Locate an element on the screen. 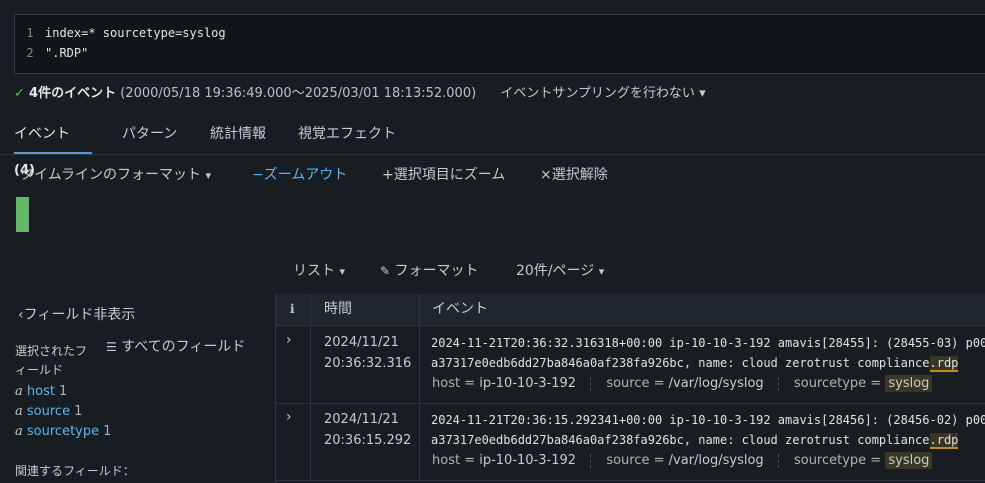 The image size is (985, 483). per-page-dropdown: 20件/ページ ▾ is located at coordinates (560, 271).